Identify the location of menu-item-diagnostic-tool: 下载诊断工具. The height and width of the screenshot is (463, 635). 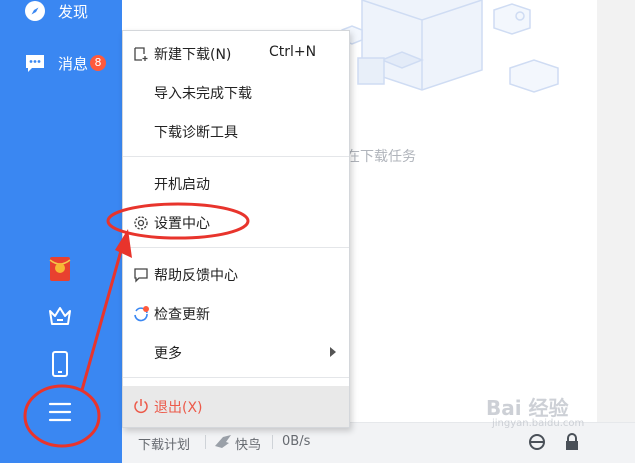
(236, 131).